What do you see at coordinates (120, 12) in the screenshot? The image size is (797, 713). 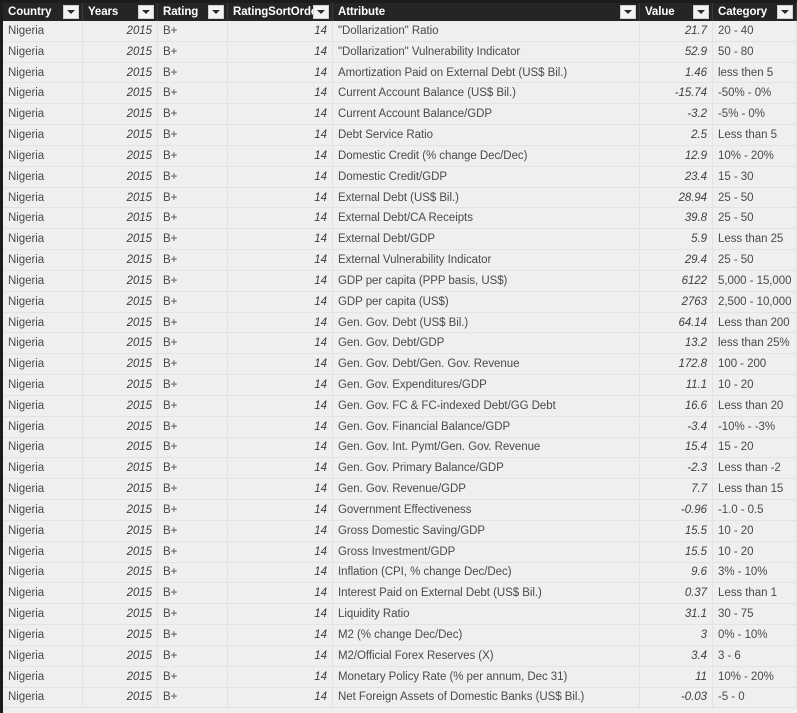 I see `column-header-years: Years` at bounding box center [120, 12].